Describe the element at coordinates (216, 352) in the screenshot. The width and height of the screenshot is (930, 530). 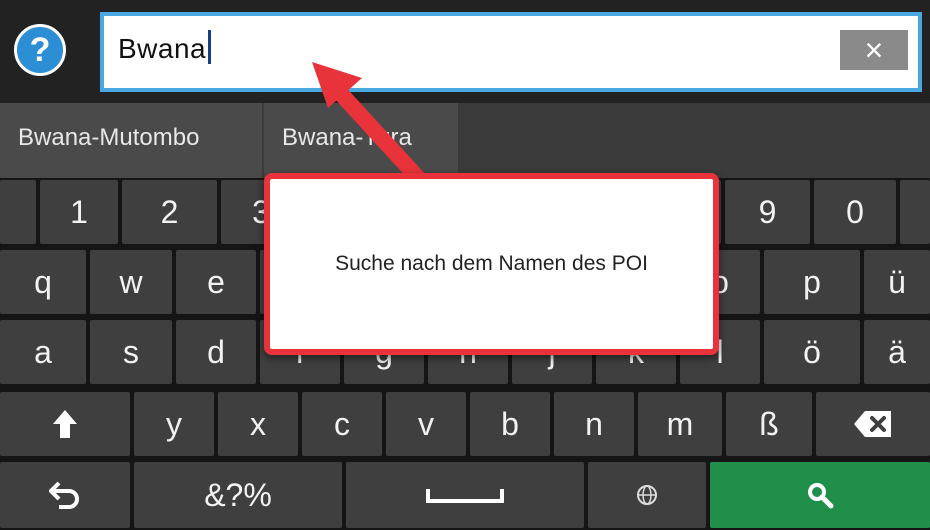
I see `key-d: d` at that location.